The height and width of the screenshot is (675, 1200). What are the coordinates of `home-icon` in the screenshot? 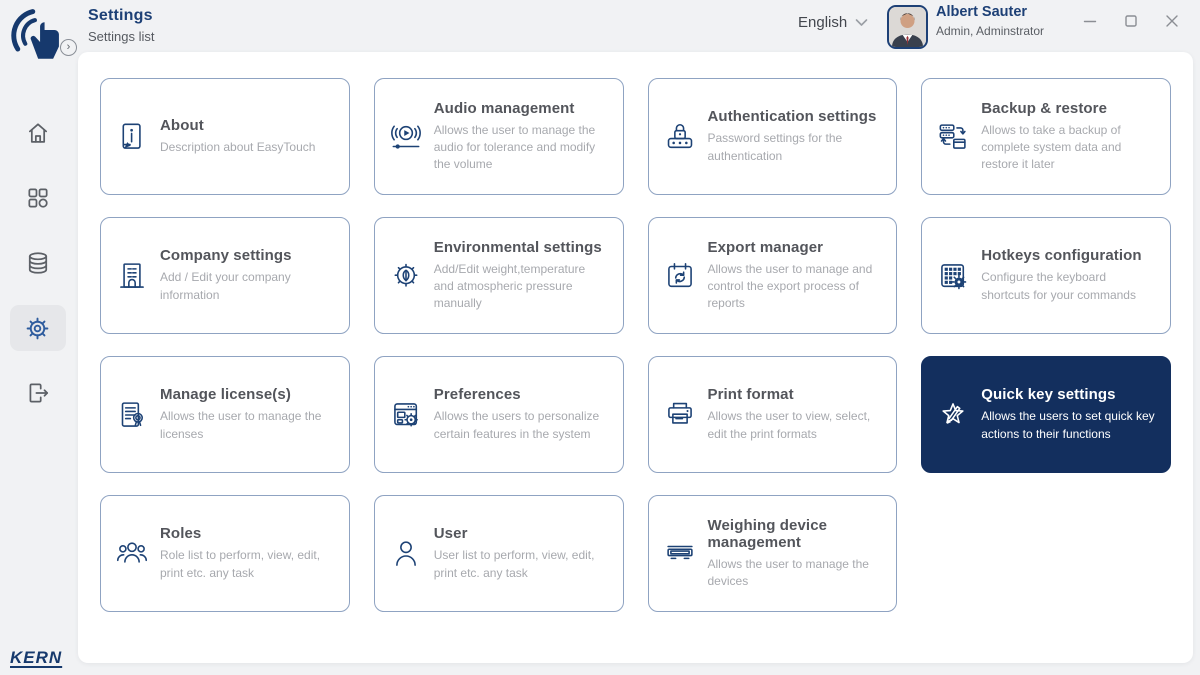 It's located at (37, 133).